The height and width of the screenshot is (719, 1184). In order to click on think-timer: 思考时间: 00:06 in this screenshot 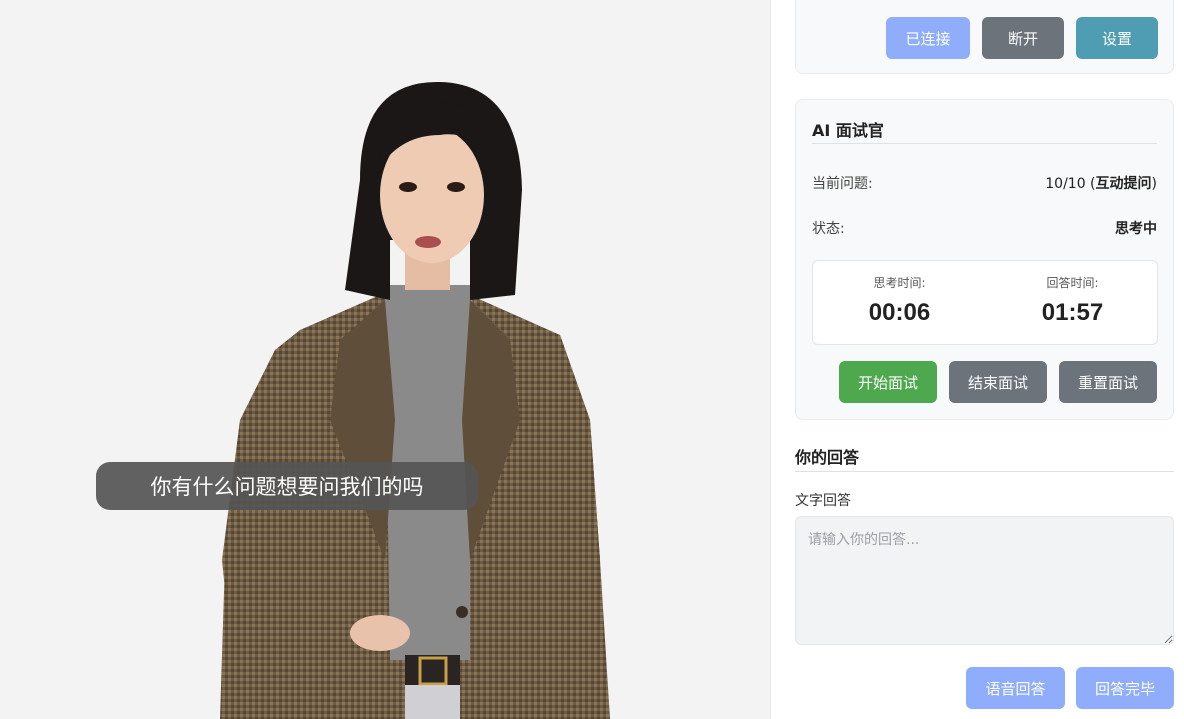, I will do `click(899, 303)`.